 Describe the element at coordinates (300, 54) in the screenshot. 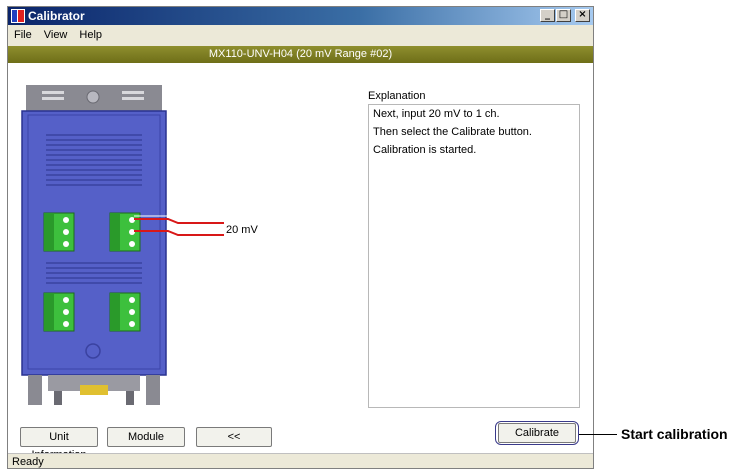

I see `module-header: MX110-UNV-H04 (20 mV Range #02)` at that location.